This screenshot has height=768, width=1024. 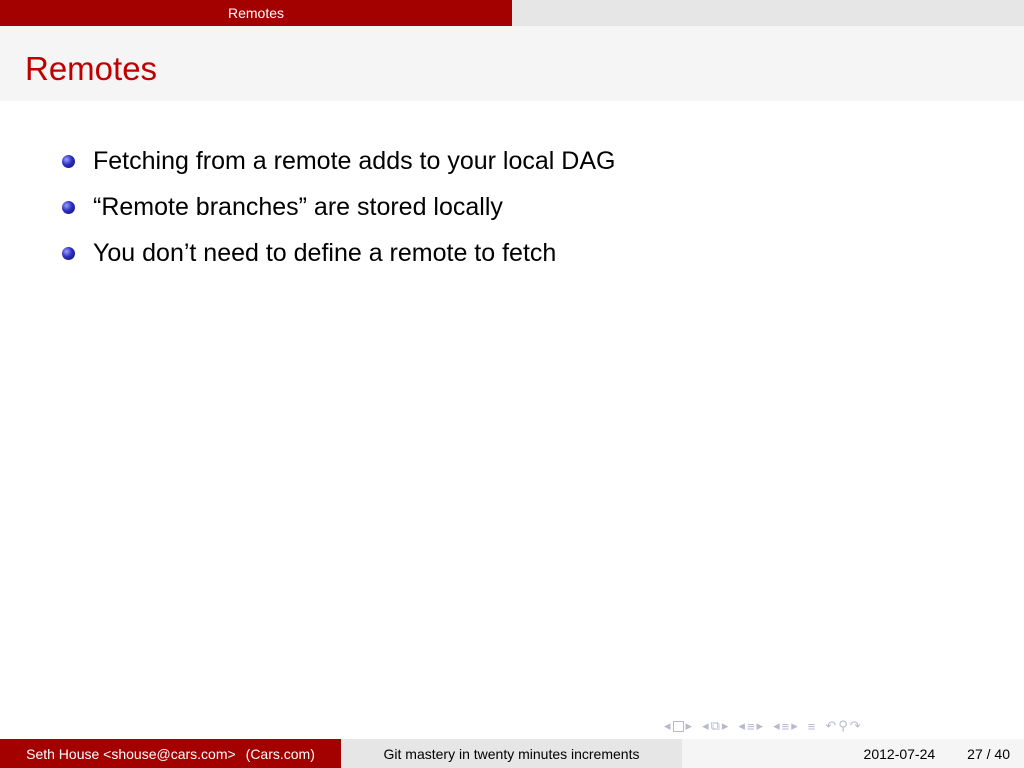 I want to click on footer-date: 2012-07-24, so click(x=899, y=753).